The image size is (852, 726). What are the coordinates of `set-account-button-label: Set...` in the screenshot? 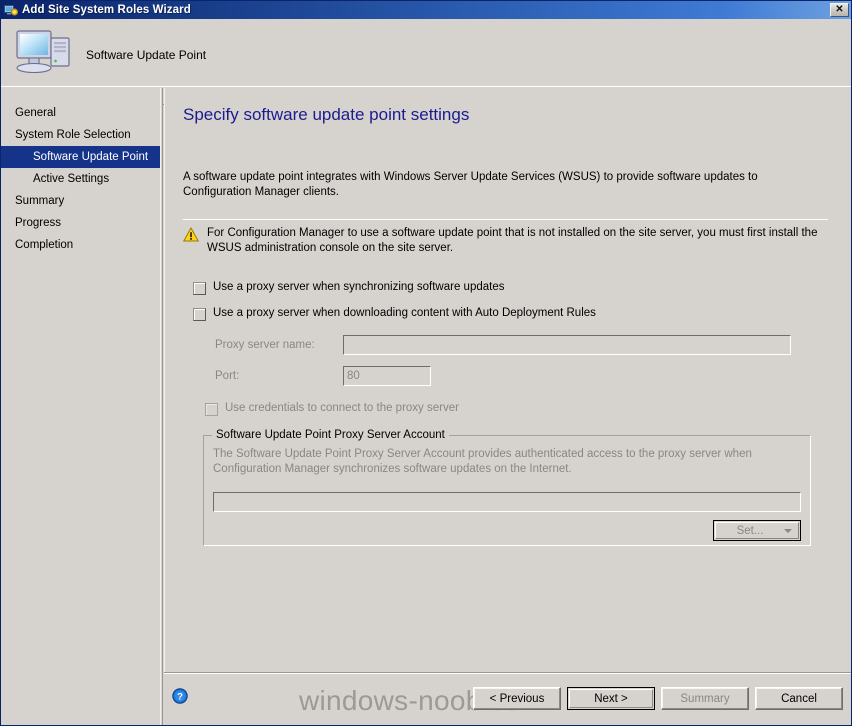 It's located at (750, 530).